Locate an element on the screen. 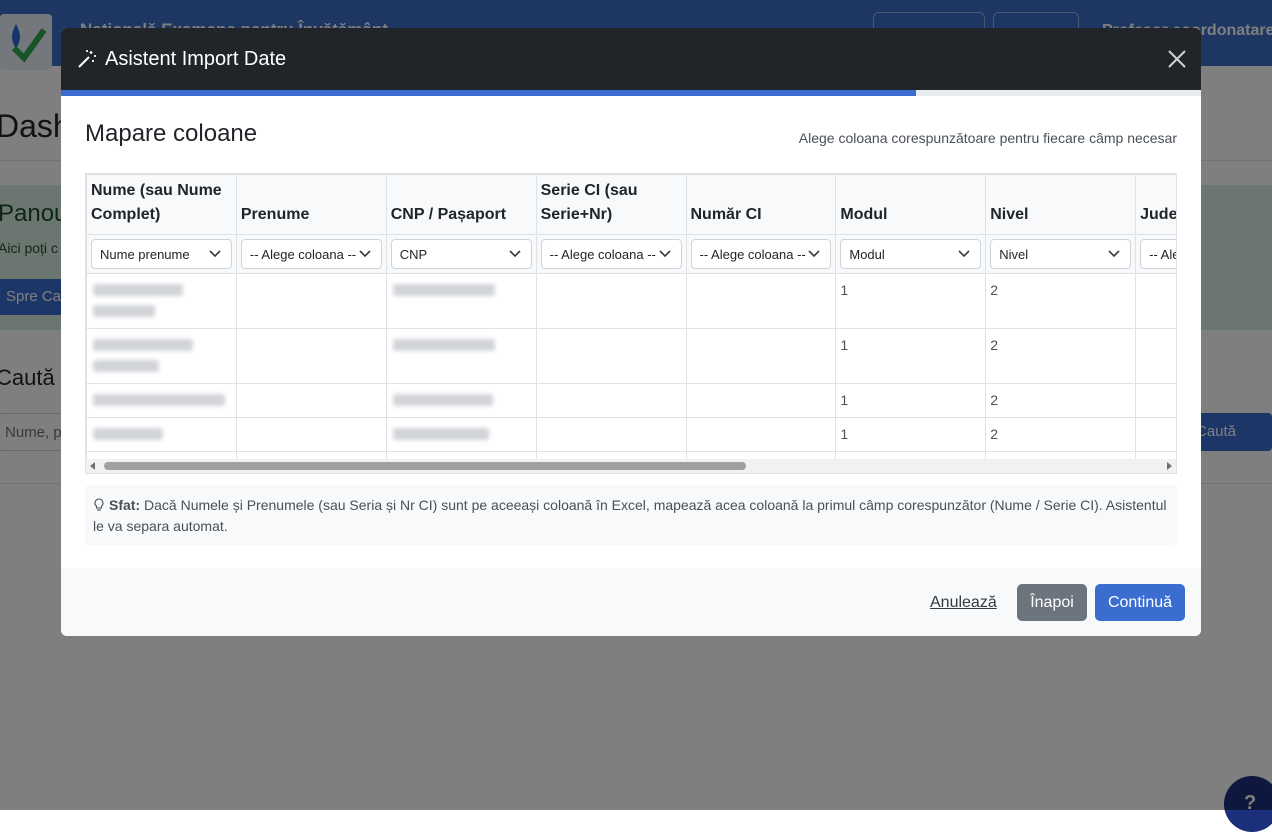 The height and width of the screenshot is (832, 1272). column-header: Prenume is located at coordinates (311, 204).